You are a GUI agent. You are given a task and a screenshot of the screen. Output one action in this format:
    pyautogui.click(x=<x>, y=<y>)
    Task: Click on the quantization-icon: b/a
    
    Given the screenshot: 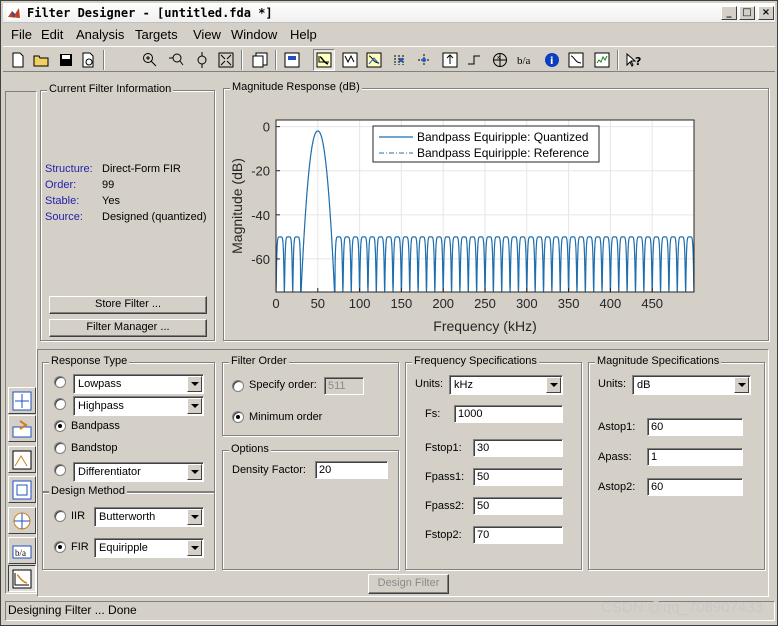 What is the action you would take?
    pyautogui.click(x=22, y=550)
    